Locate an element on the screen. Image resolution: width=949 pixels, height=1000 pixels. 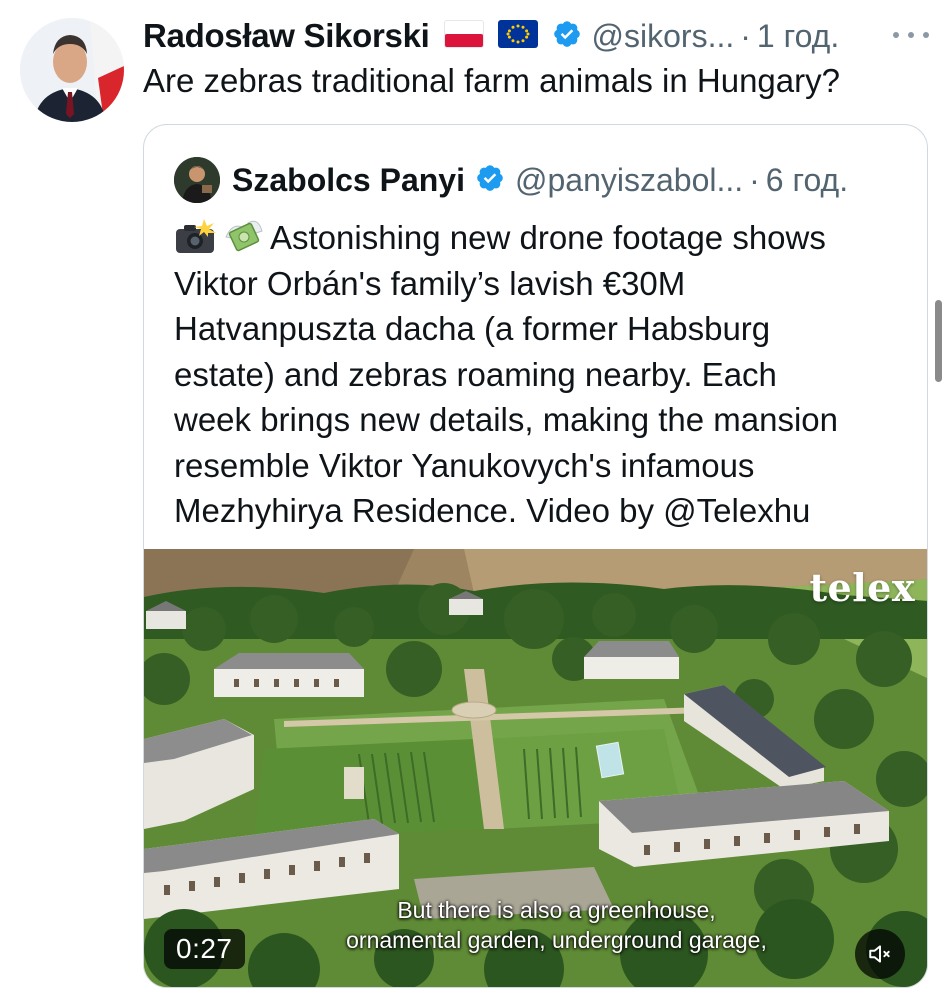
quoted-text-line: Astonishing new drone footage shows is located at coordinates (544, 238).